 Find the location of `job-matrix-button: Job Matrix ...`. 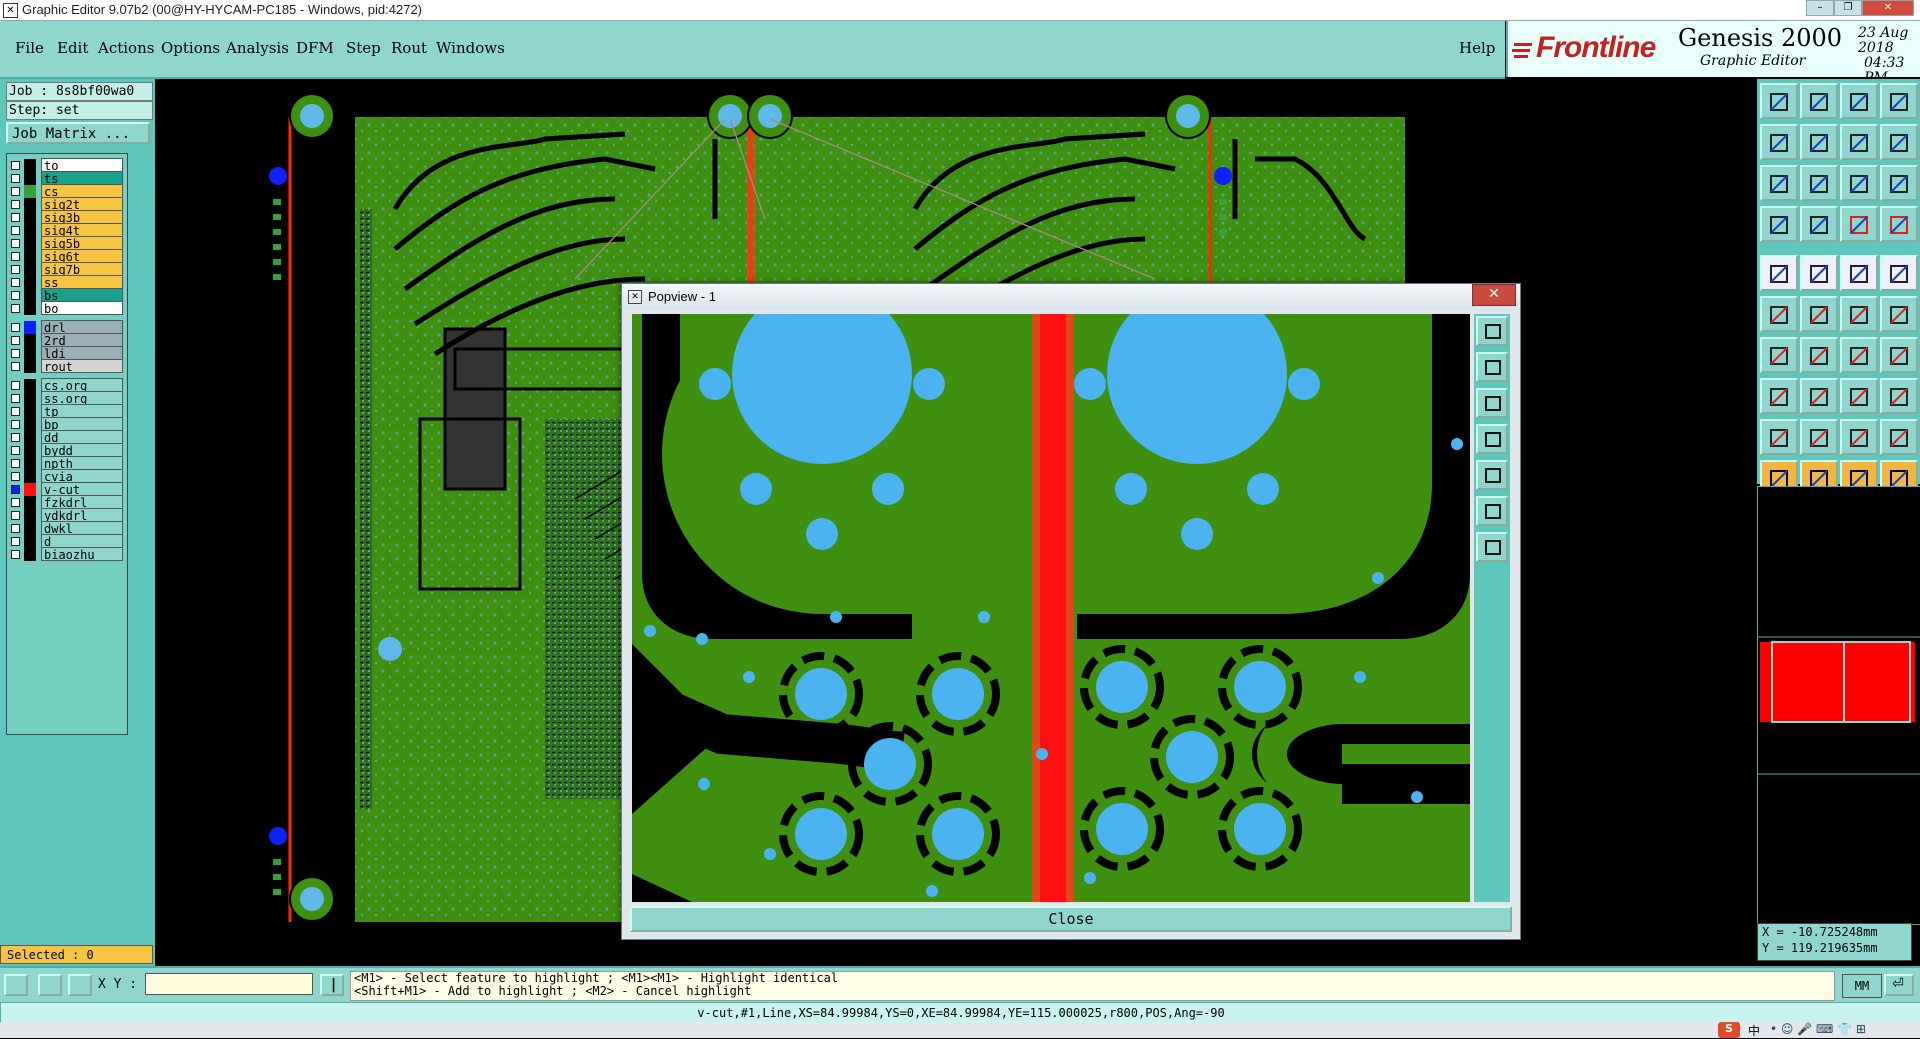

job-matrix-button: Job Matrix ... is located at coordinates (78, 133).